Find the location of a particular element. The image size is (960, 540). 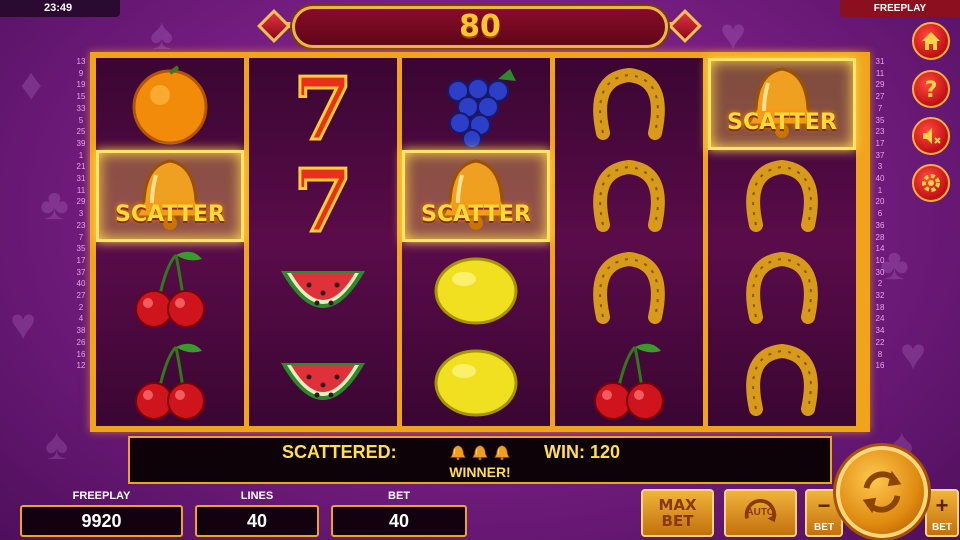

auto-spin-button: AUTO is located at coordinates (760, 513).